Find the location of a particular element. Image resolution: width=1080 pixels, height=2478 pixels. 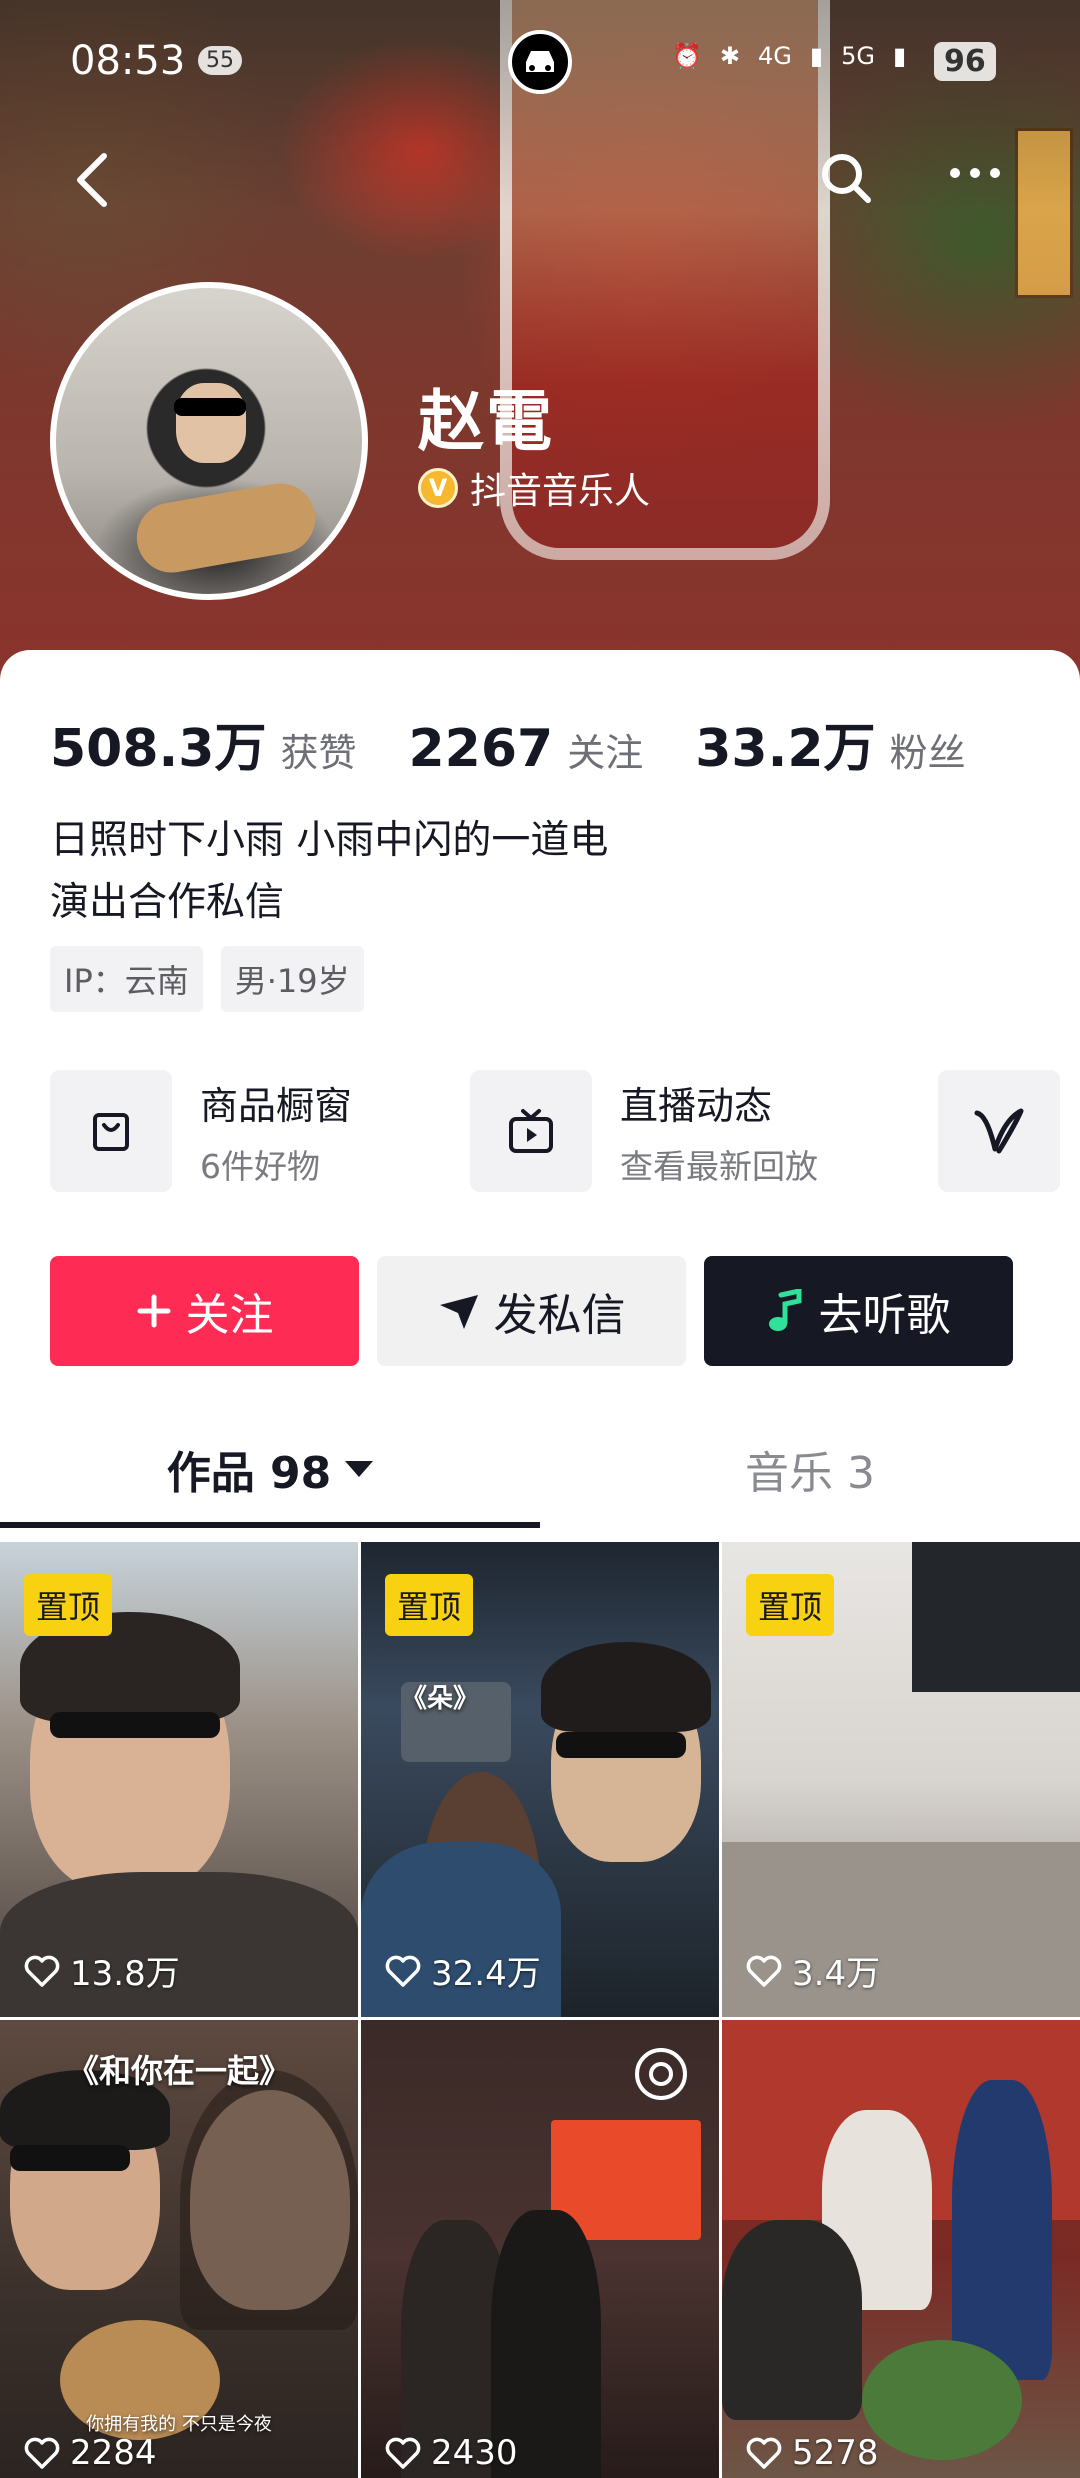

video-thumbnail: 置顶 13.8万 is located at coordinates (179, 1779).